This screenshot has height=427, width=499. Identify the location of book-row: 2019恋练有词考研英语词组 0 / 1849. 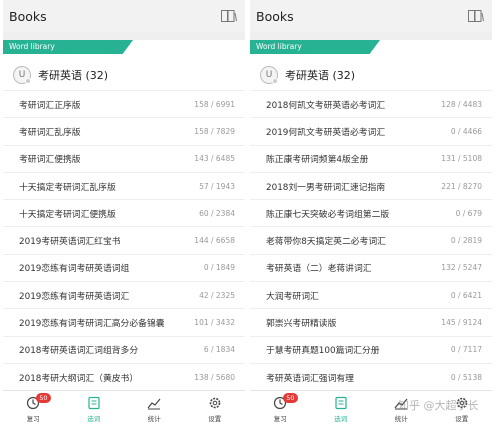
(124, 267).